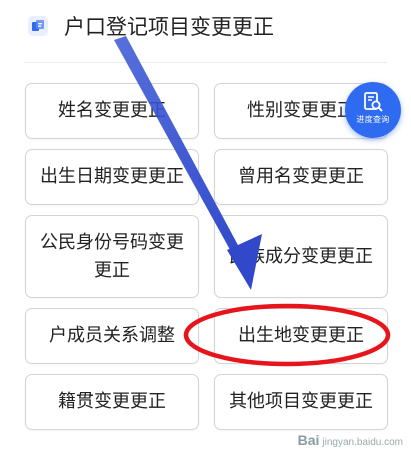 The height and width of the screenshot is (454, 411). I want to click on page-header: 户口登记项目变更更正, so click(205, 31).